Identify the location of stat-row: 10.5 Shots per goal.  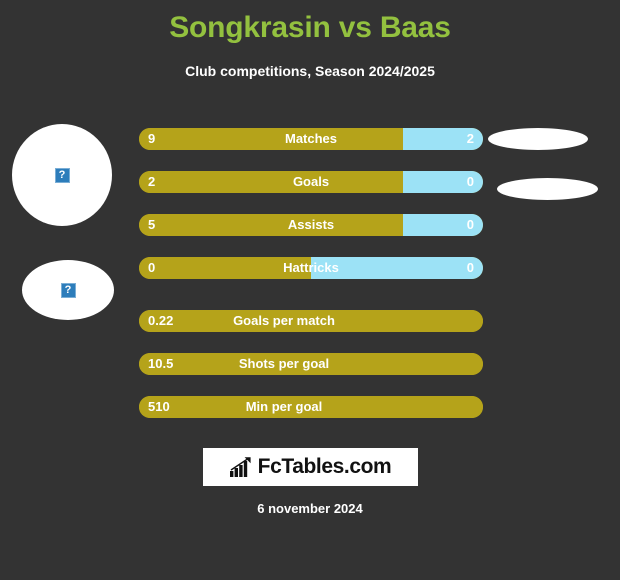
(311, 364).